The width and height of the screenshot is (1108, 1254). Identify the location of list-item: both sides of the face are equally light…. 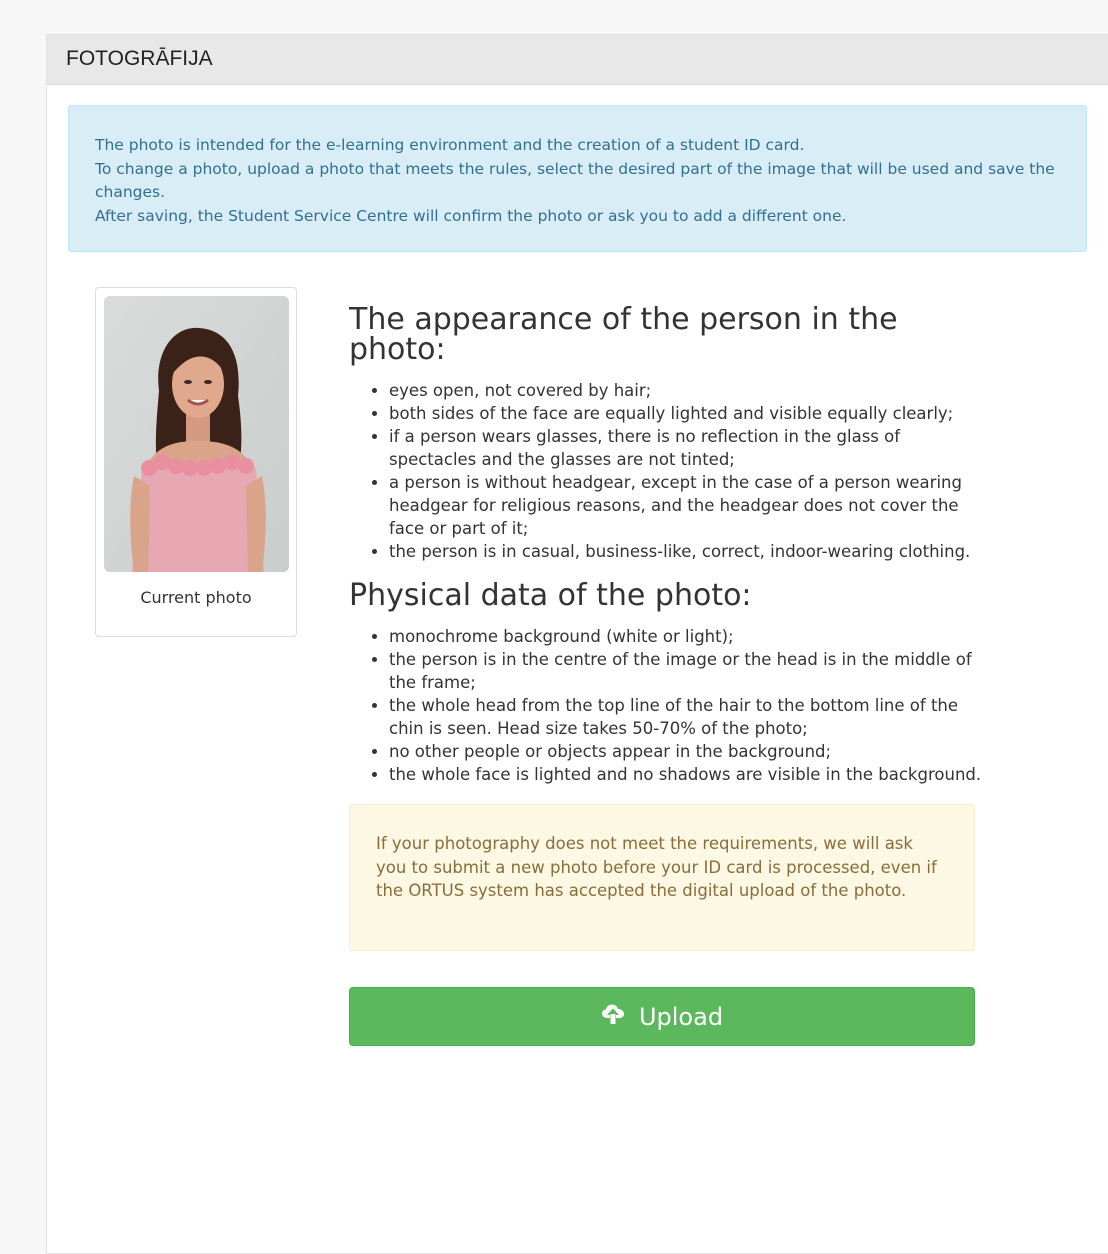
(689, 413).